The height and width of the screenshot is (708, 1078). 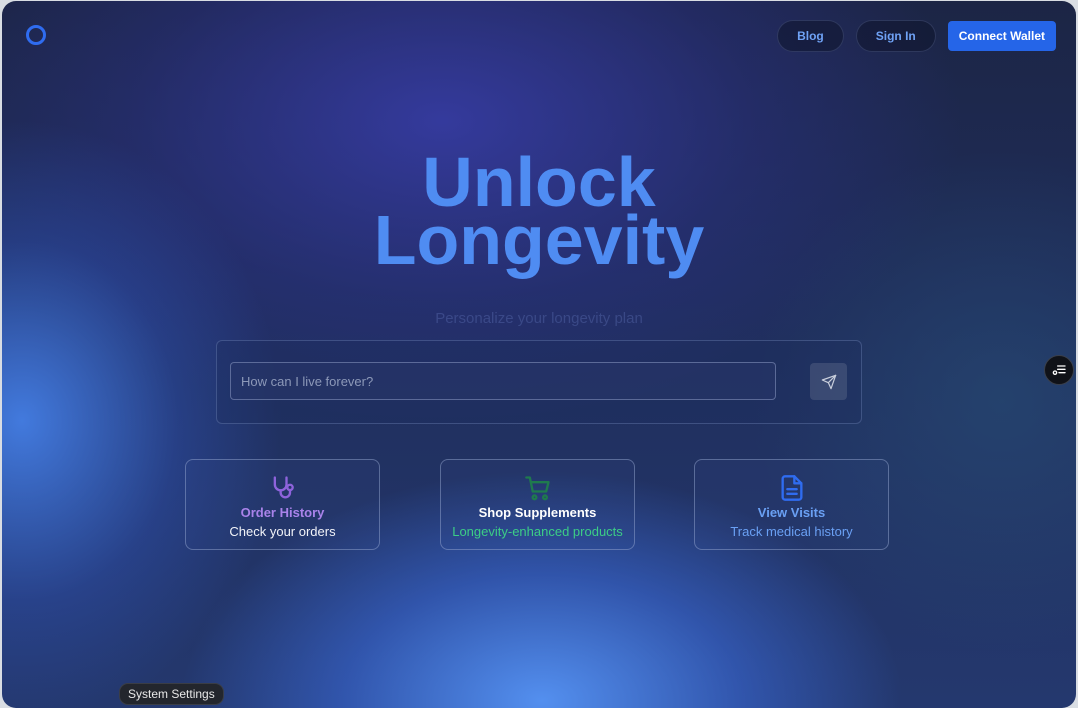 I want to click on sign-in-button: Sign In, so click(x=895, y=36).